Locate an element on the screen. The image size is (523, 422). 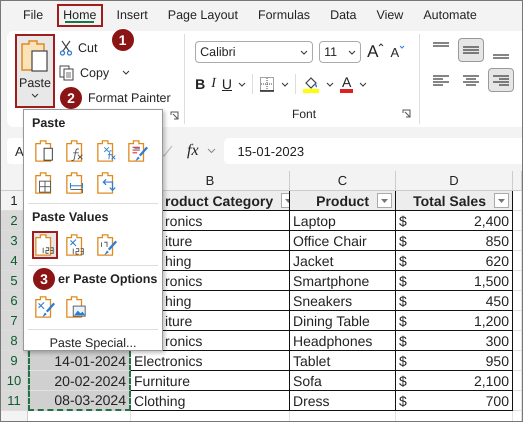
align-top-icon is located at coordinates (441, 44).